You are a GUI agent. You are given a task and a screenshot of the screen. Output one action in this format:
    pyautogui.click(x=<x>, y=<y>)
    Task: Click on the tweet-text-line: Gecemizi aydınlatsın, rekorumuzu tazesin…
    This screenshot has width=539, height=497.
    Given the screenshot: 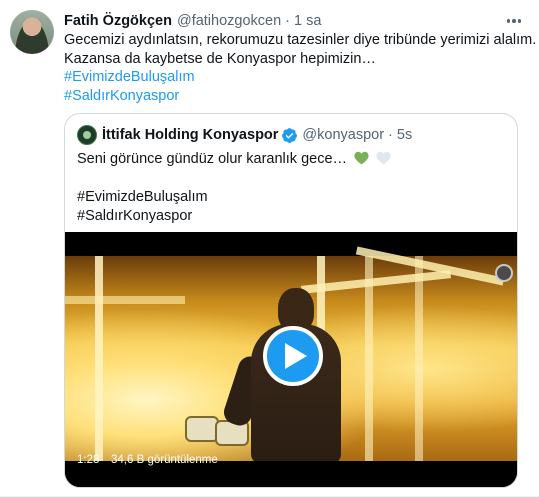 What is the action you would take?
    pyautogui.click(x=300, y=40)
    